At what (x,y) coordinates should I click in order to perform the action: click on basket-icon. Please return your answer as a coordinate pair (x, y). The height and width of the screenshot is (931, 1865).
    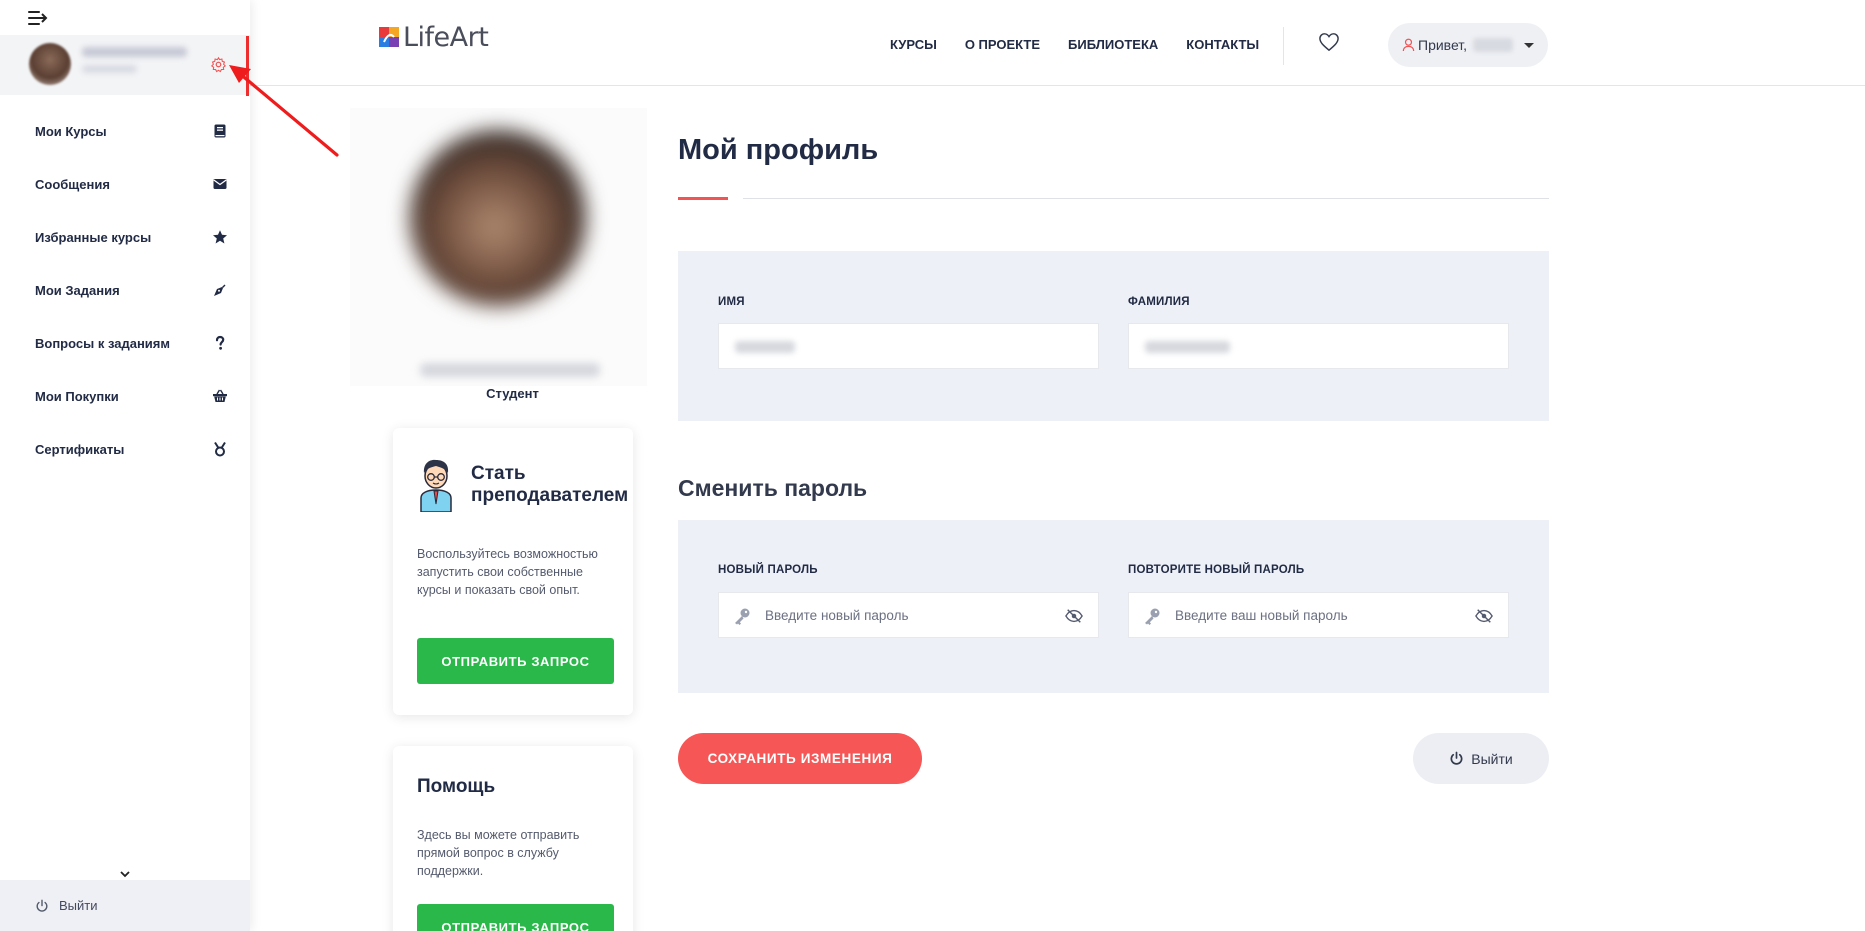
    Looking at the image, I should click on (220, 395).